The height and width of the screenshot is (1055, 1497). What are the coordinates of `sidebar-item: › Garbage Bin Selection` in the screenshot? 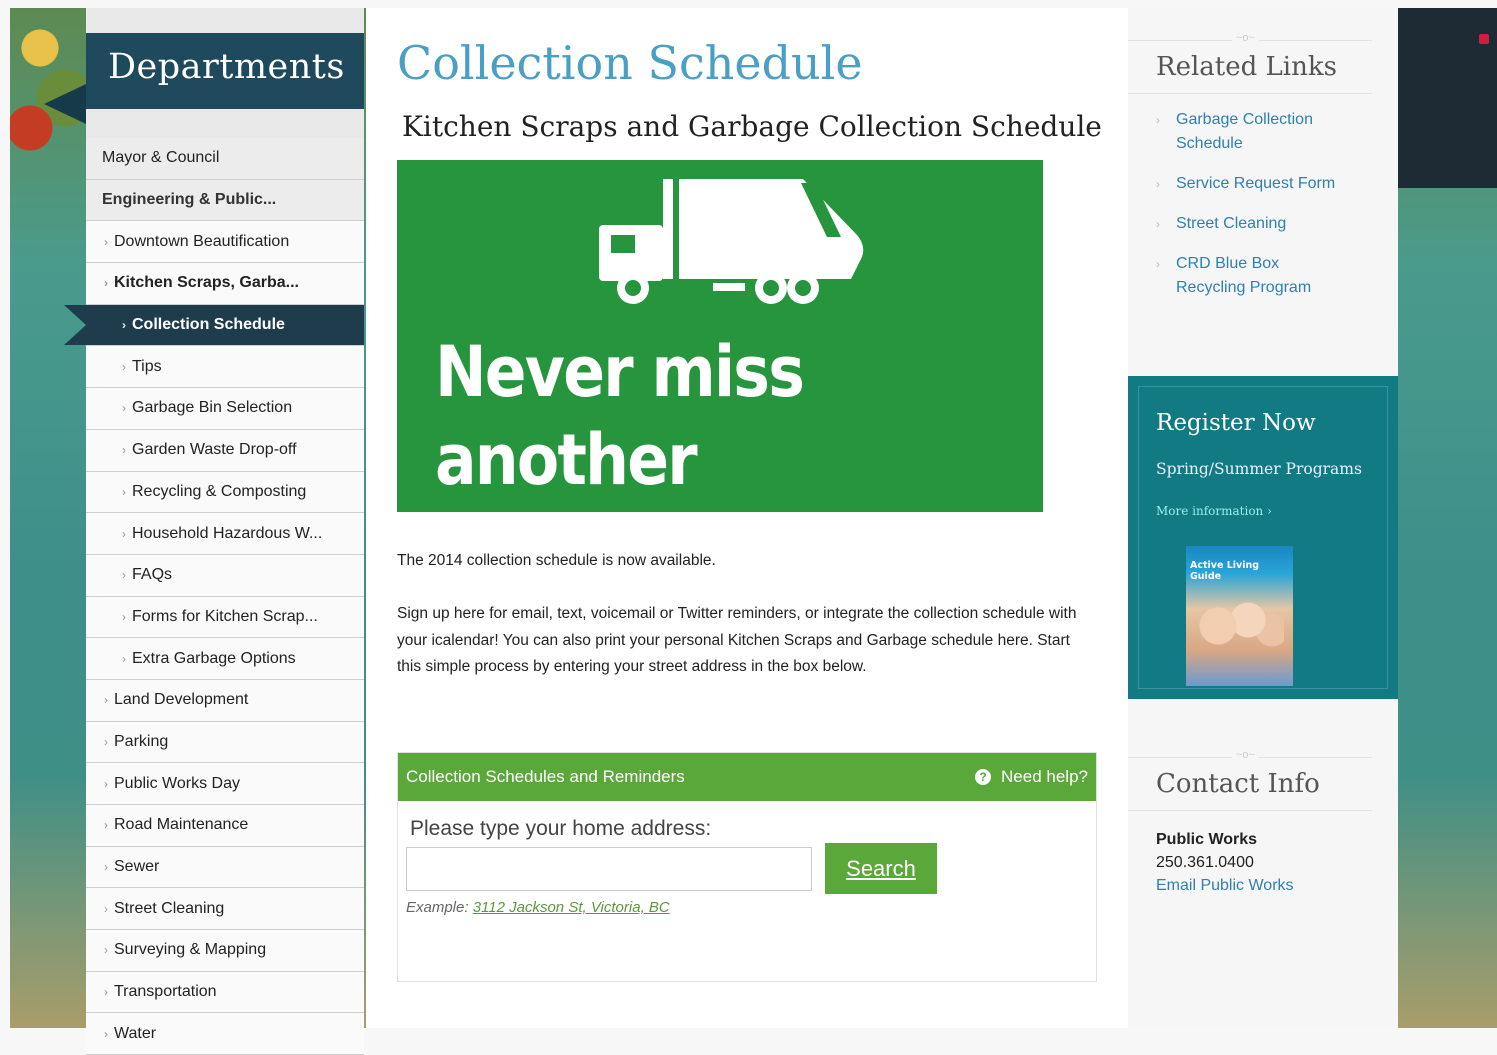 It's located at (225, 409).